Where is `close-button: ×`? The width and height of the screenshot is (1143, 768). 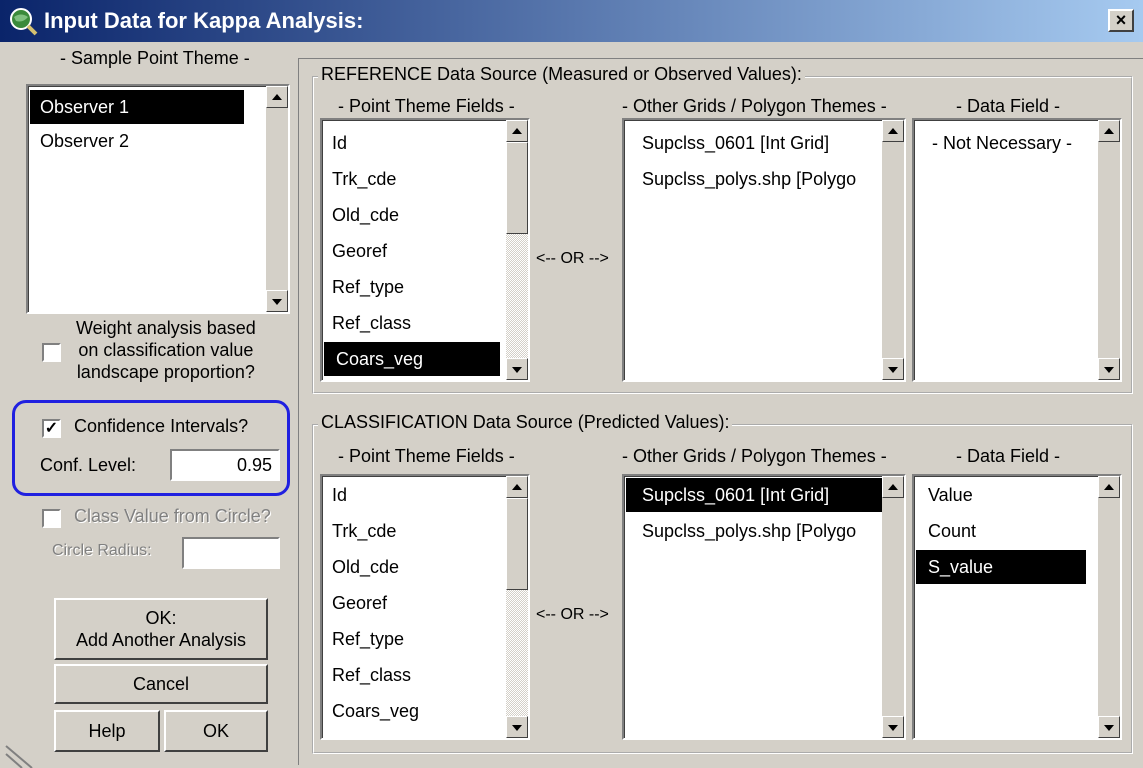 close-button: × is located at coordinates (1121, 20).